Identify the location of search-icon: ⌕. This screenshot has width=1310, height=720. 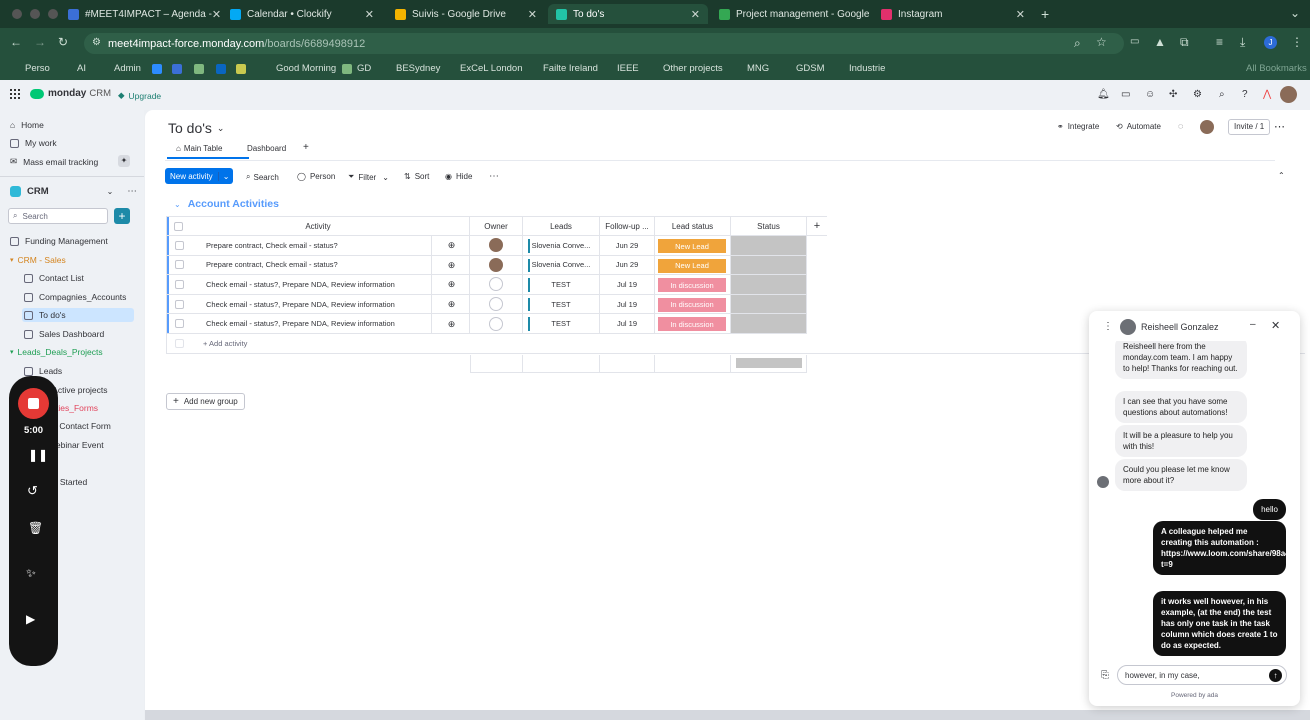
(1222, 94).